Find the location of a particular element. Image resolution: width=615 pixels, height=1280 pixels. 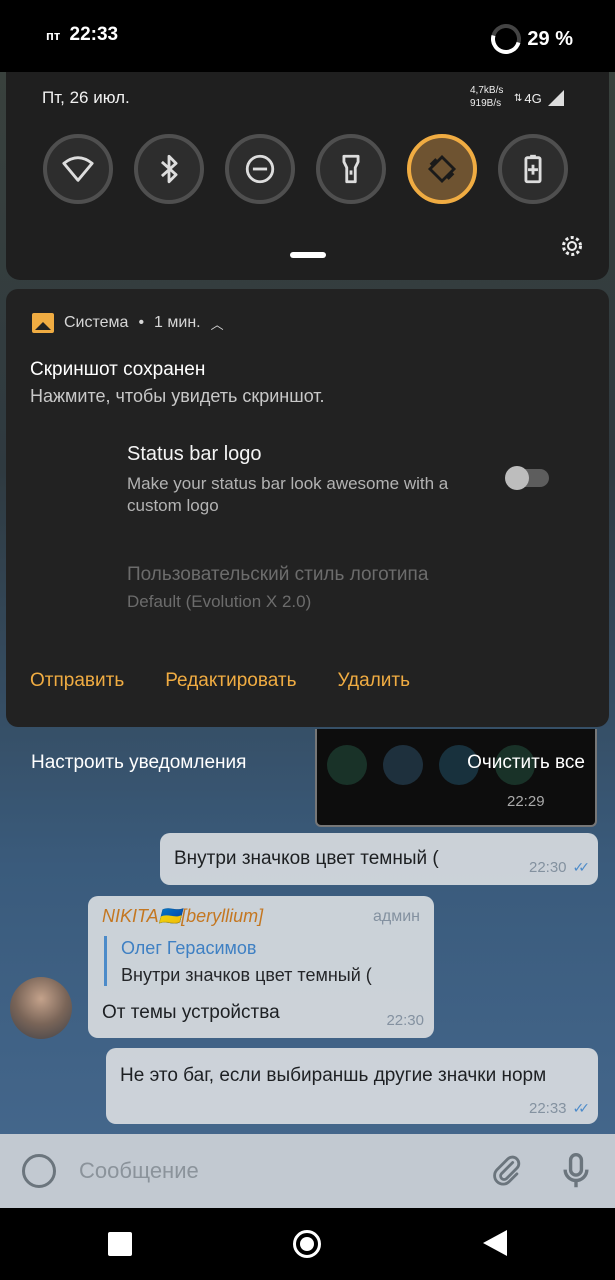

qs-tiles is located at coordinates (305, 169).